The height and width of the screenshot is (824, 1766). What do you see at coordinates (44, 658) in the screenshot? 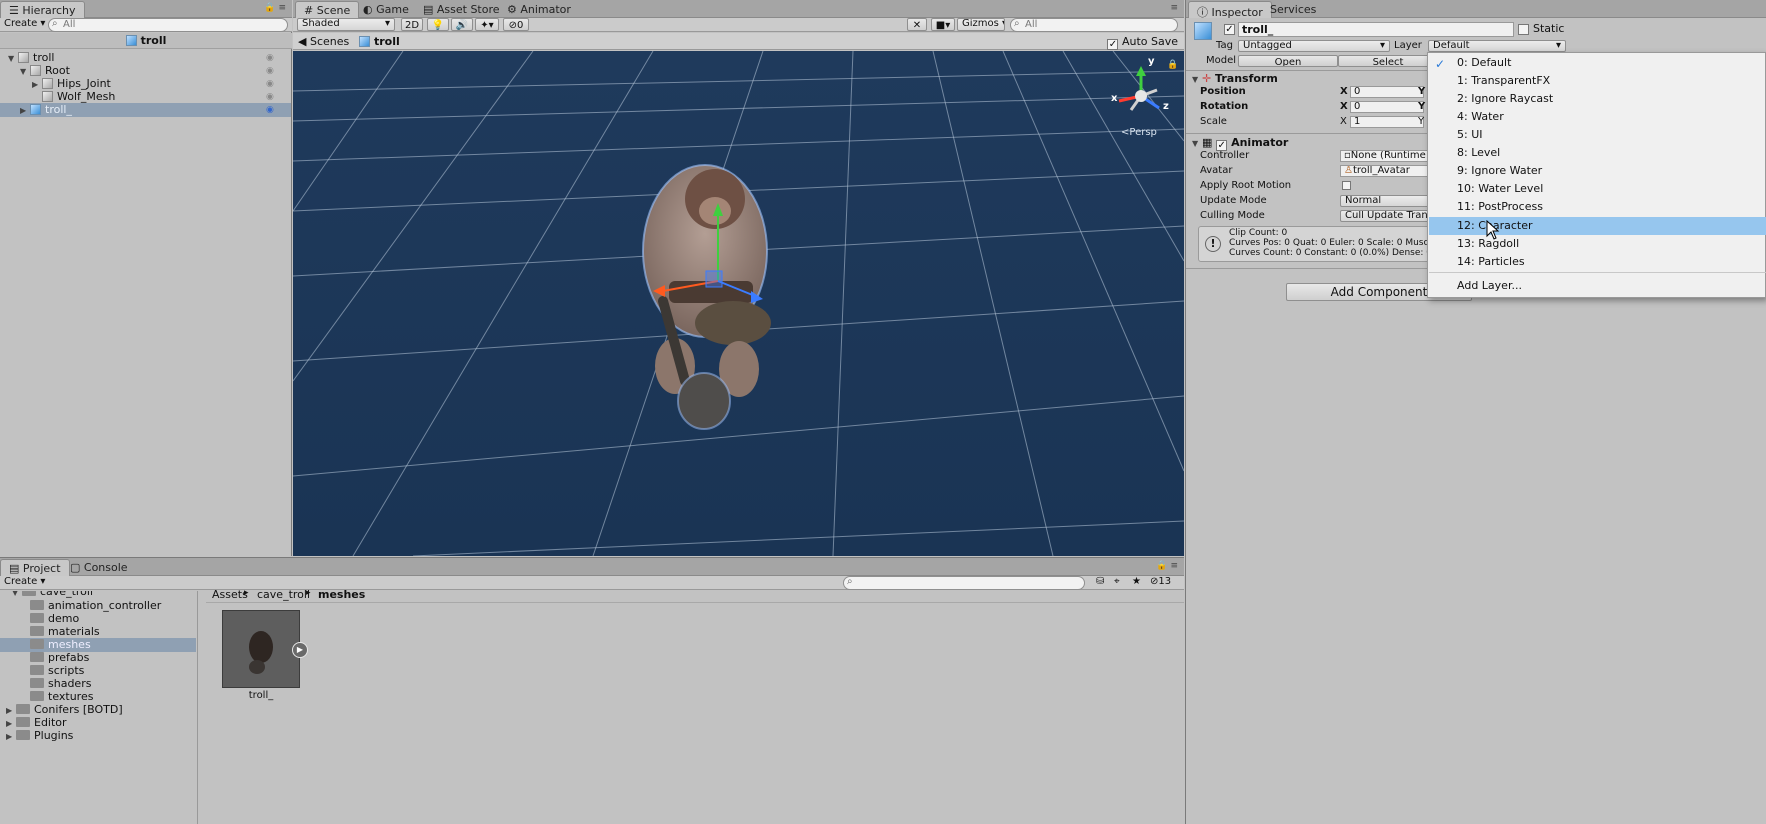
I see `folder-prefabs: prefabs` at bounding box center [44, 658].